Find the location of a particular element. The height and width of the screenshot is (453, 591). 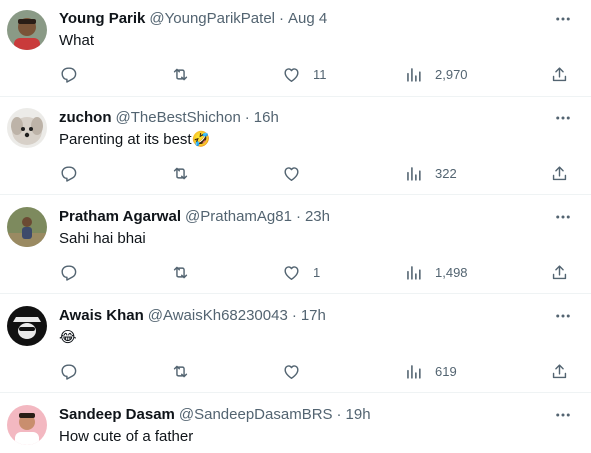

views-button: 619 is located at coordinates (430, 371).